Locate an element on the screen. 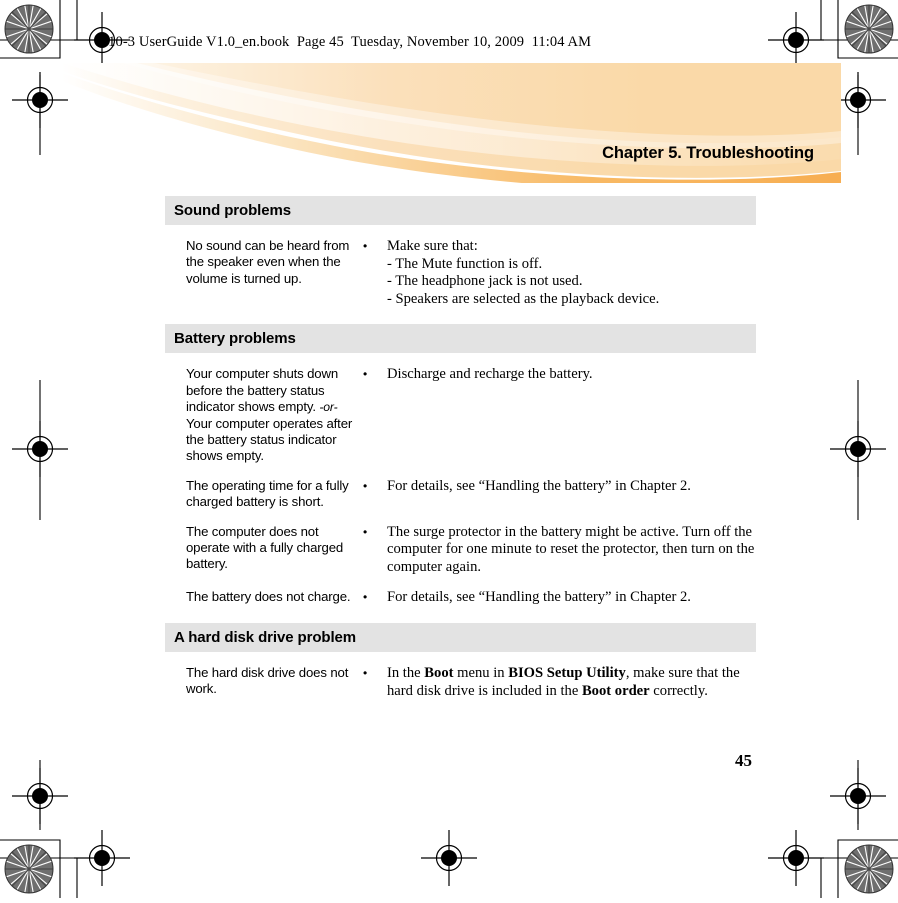 This screenshot has width=898, height=903. solution-text: Discharge and recharge the battery. is located at coordinates (490, 374).